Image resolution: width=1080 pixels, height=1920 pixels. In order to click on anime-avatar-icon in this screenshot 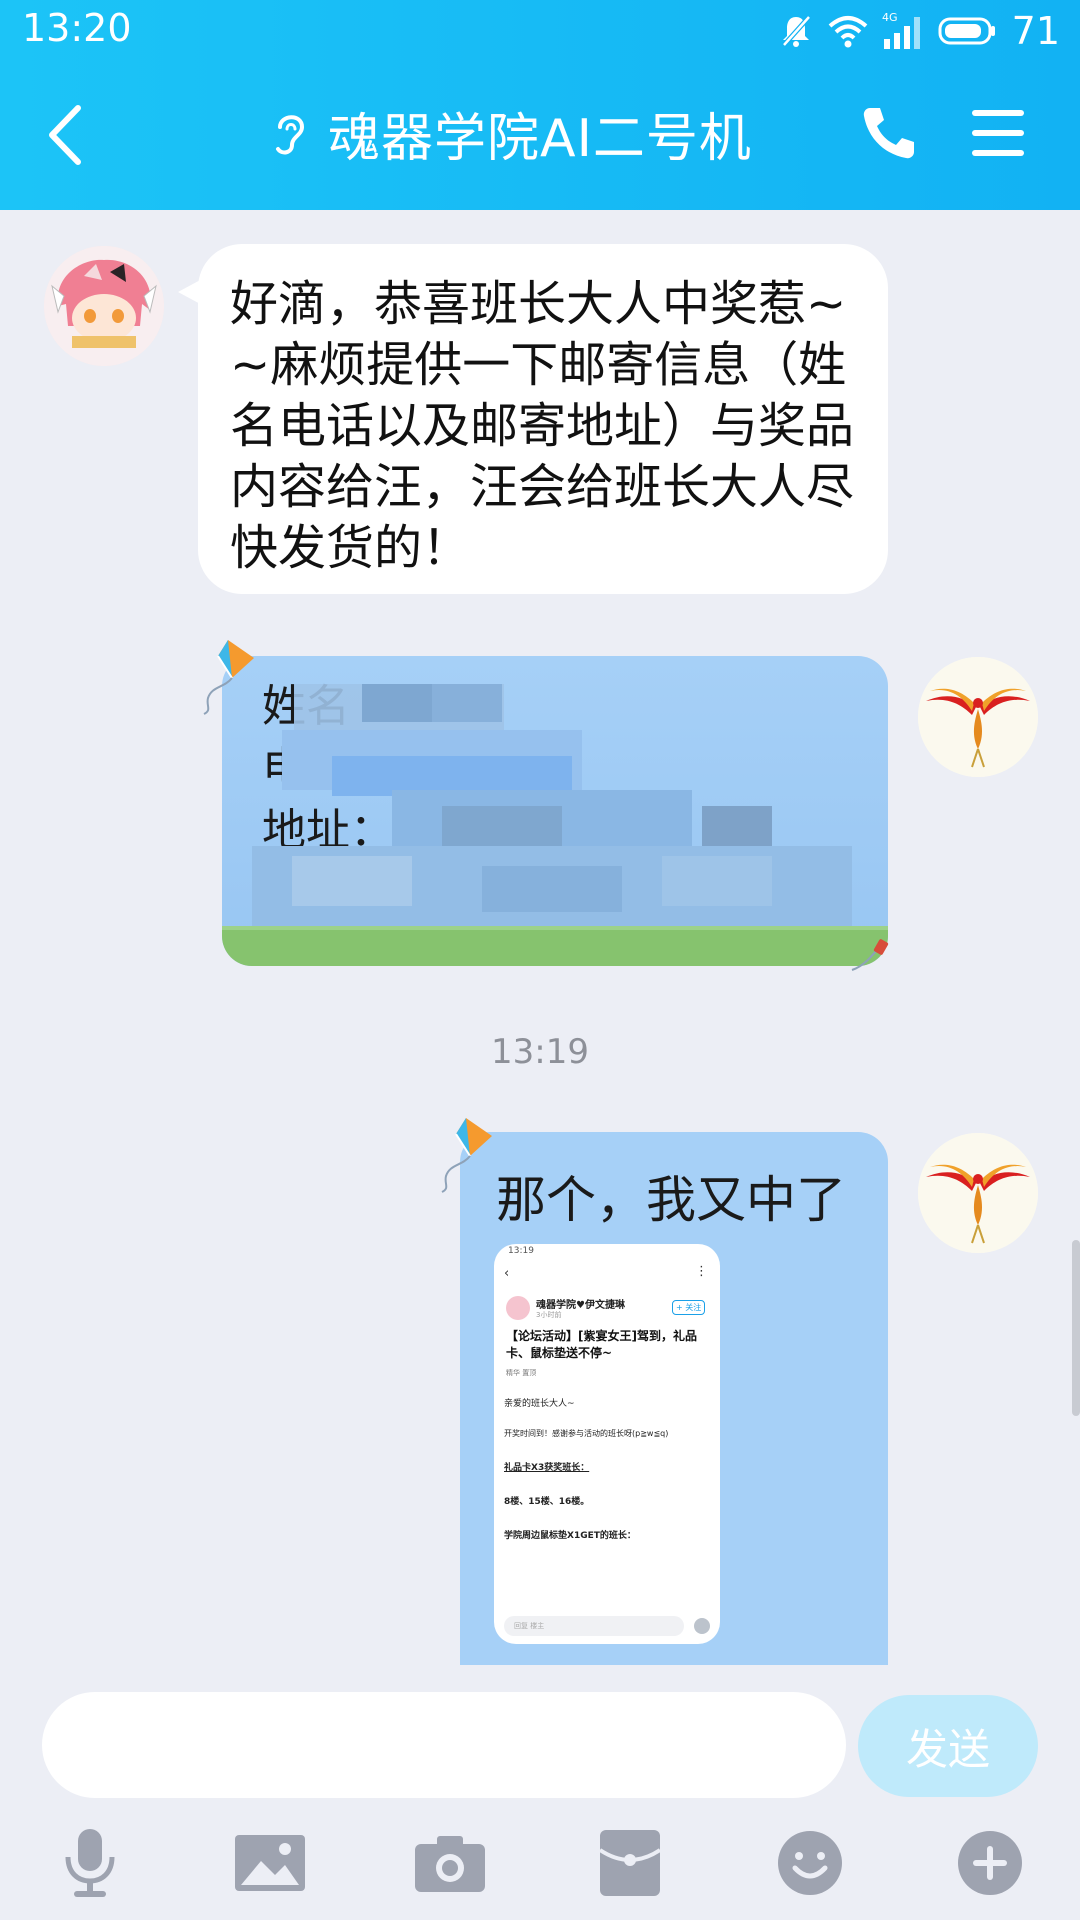, I will do `click(104, 306)`.